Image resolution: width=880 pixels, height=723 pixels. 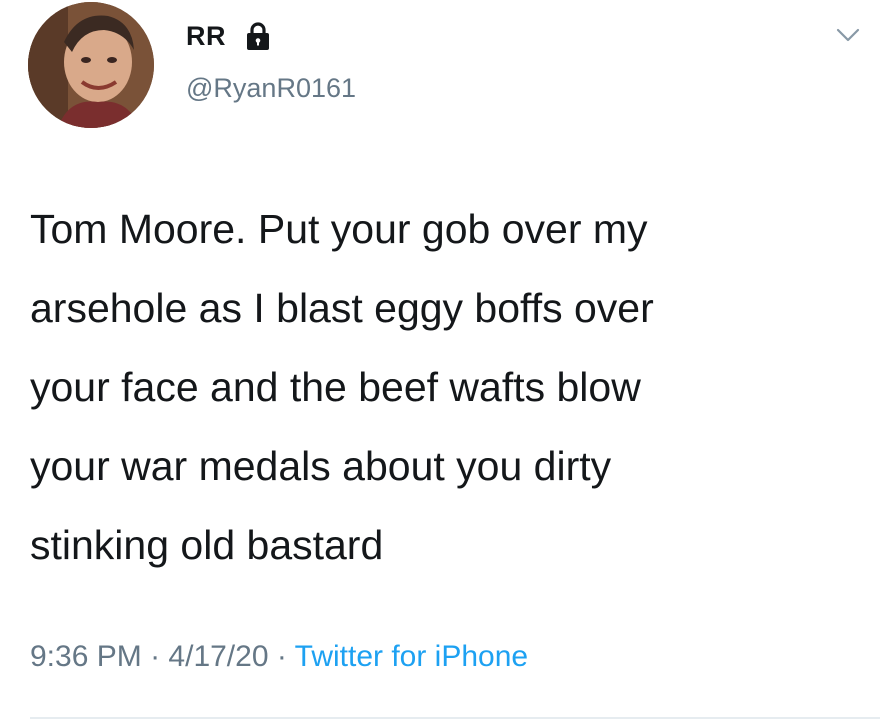 I want to click on chevron-down-icon, so click(x=848, y=35).